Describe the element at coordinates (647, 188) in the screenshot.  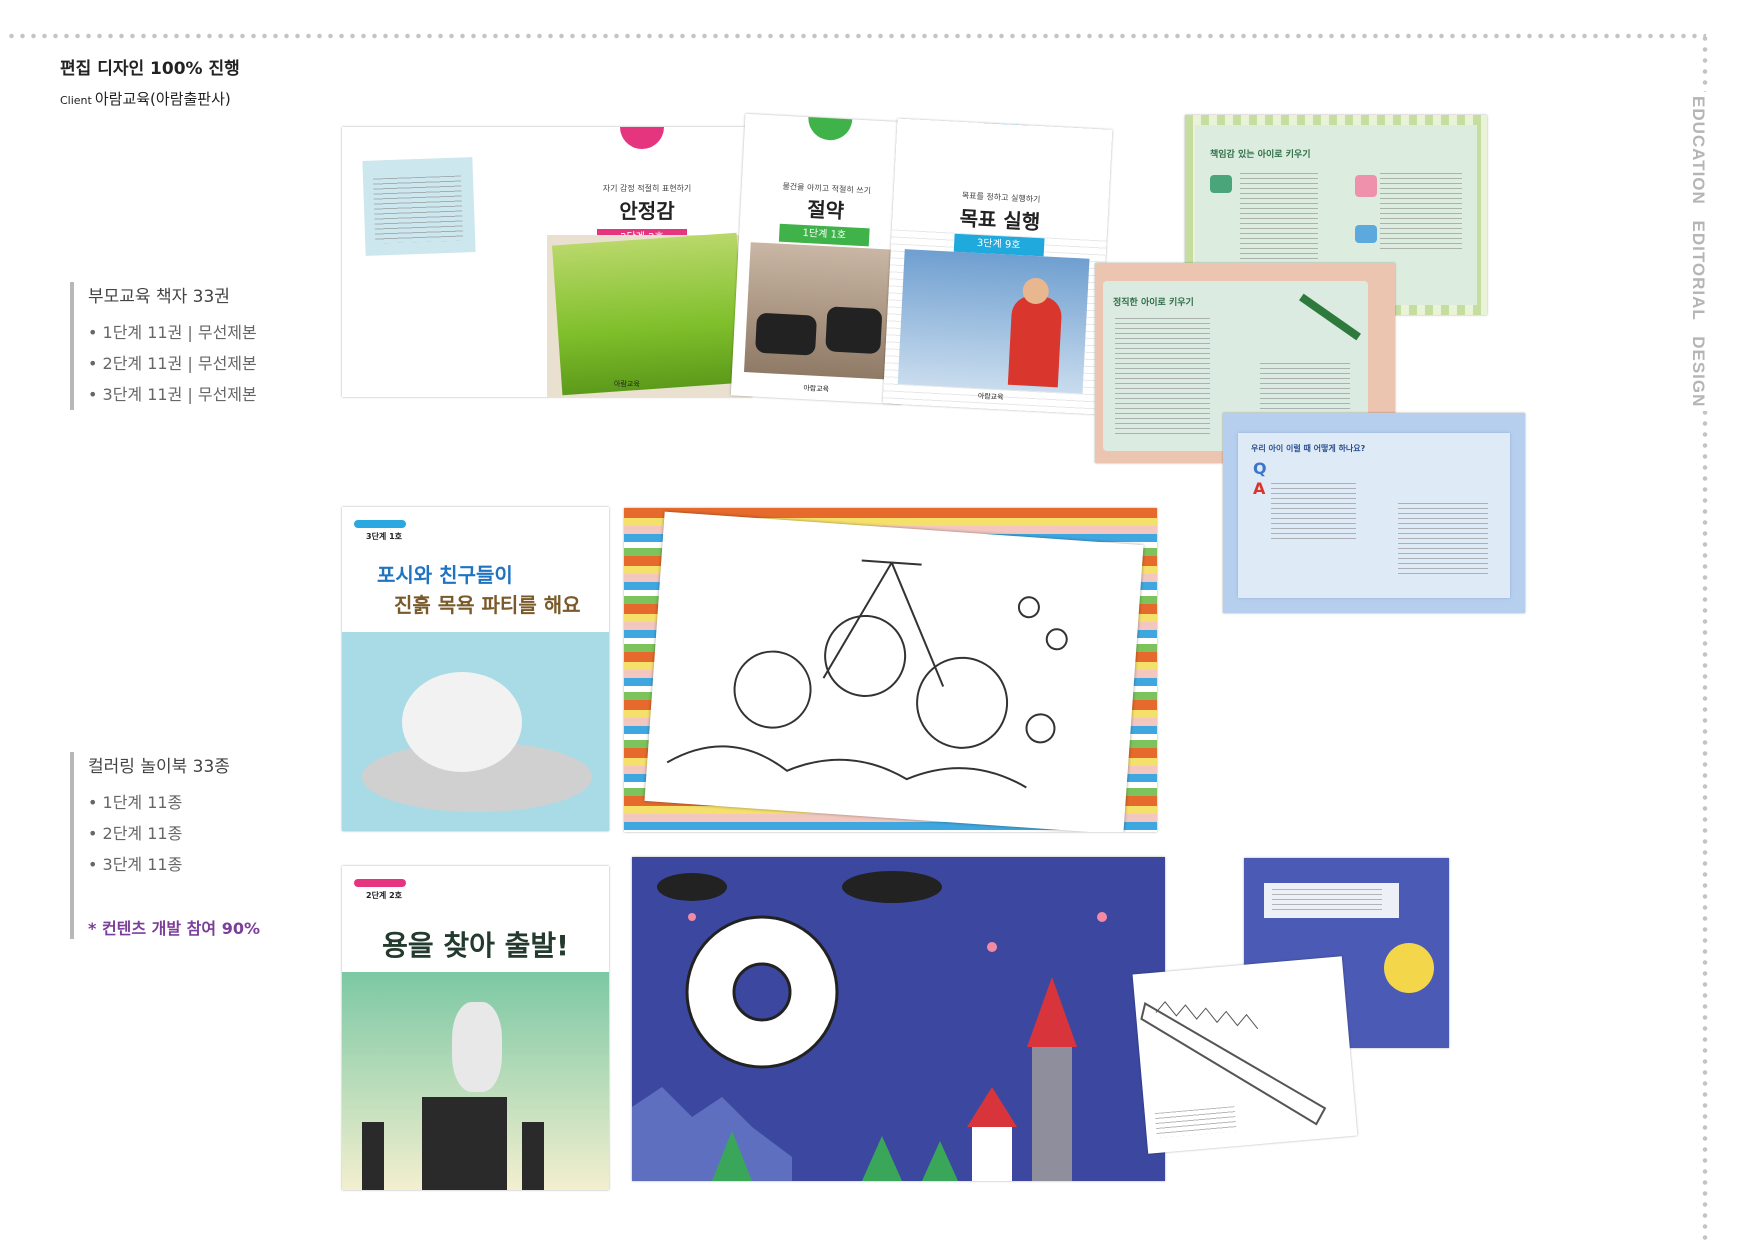
I see `cover-subtitle: 자기 감정 적절히 표현하기` at that location.